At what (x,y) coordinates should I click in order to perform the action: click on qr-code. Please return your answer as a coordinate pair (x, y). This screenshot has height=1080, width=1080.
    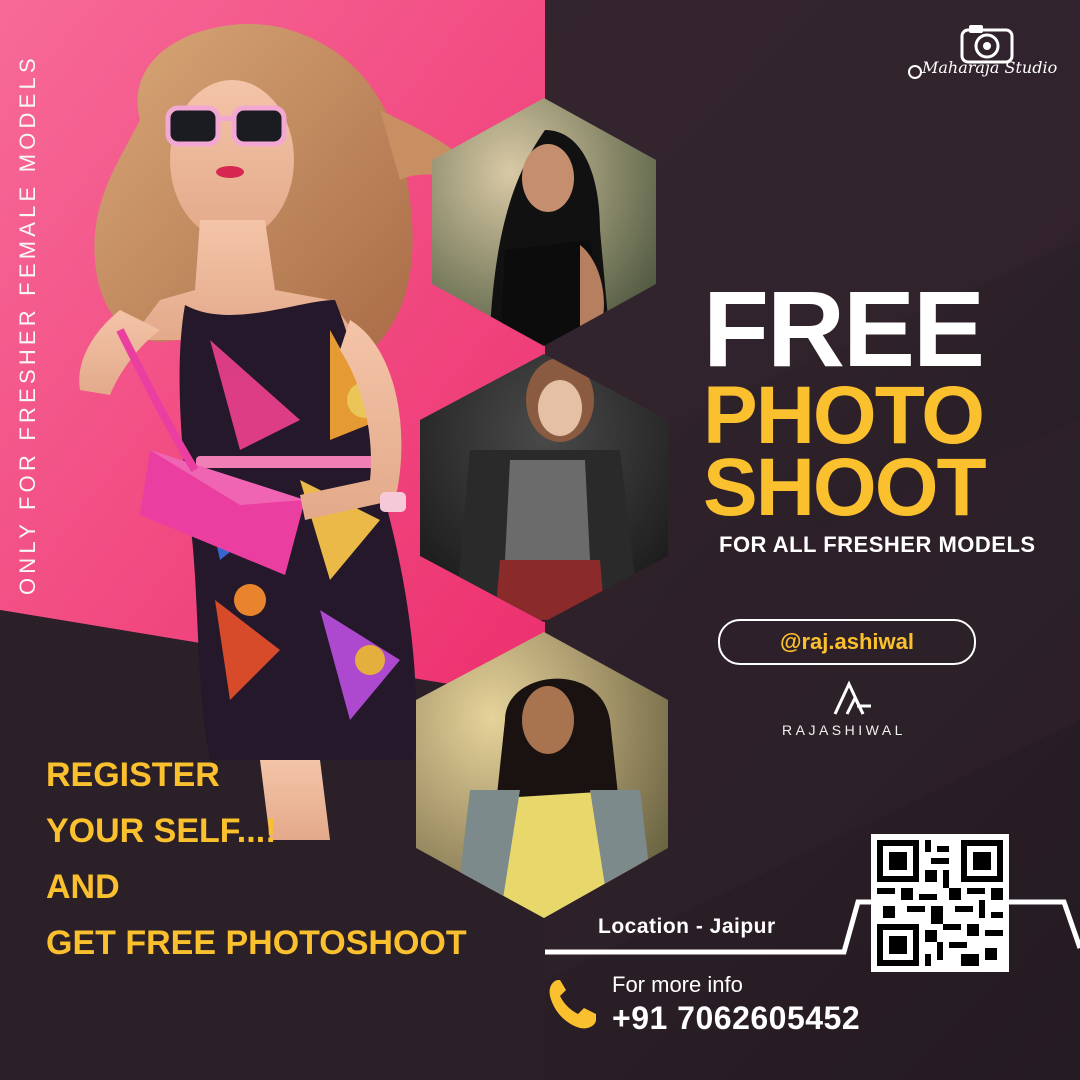
    Looking at the image, I should click on (940, 903).